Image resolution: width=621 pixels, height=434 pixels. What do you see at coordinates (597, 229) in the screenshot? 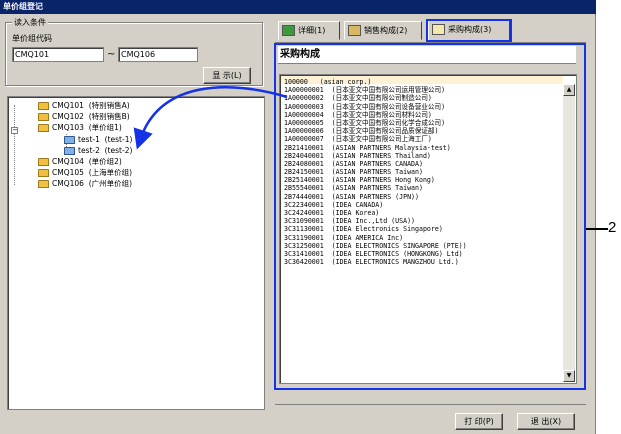
I see `callout-line` at bounding box center [597, 229].